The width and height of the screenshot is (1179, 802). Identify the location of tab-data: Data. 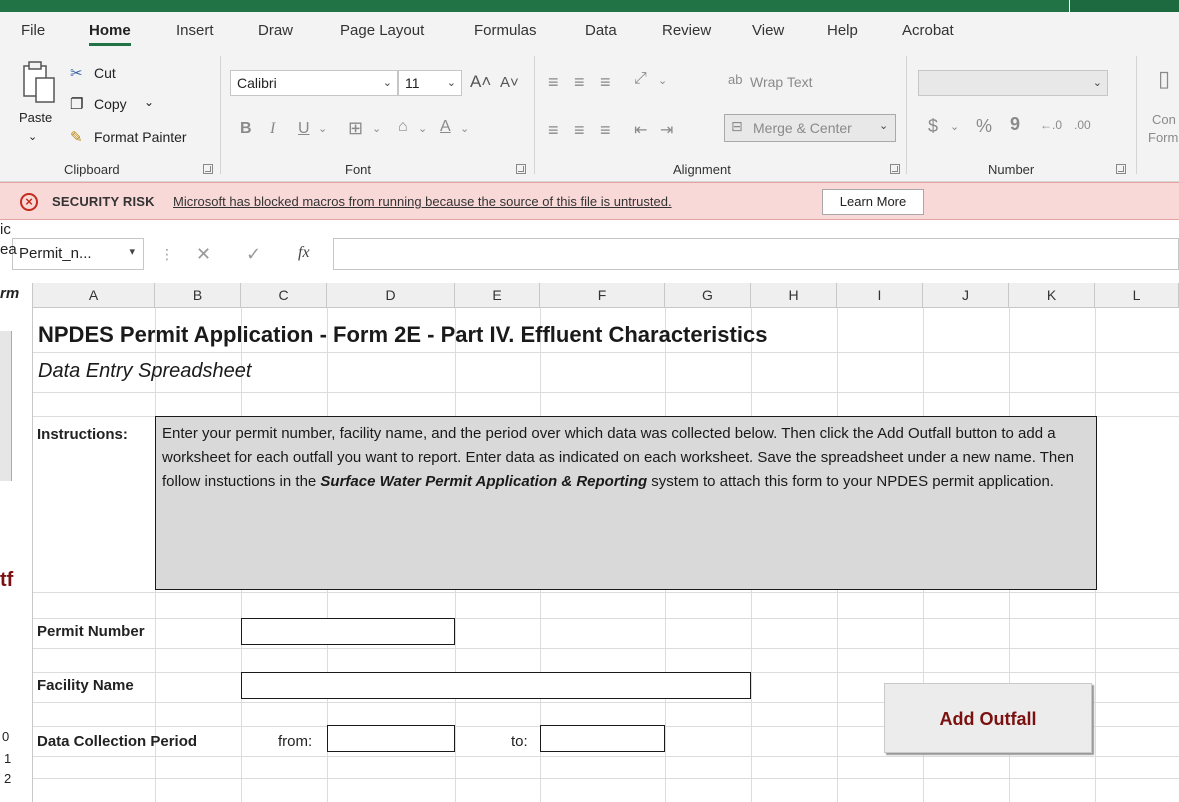
(601, 30).